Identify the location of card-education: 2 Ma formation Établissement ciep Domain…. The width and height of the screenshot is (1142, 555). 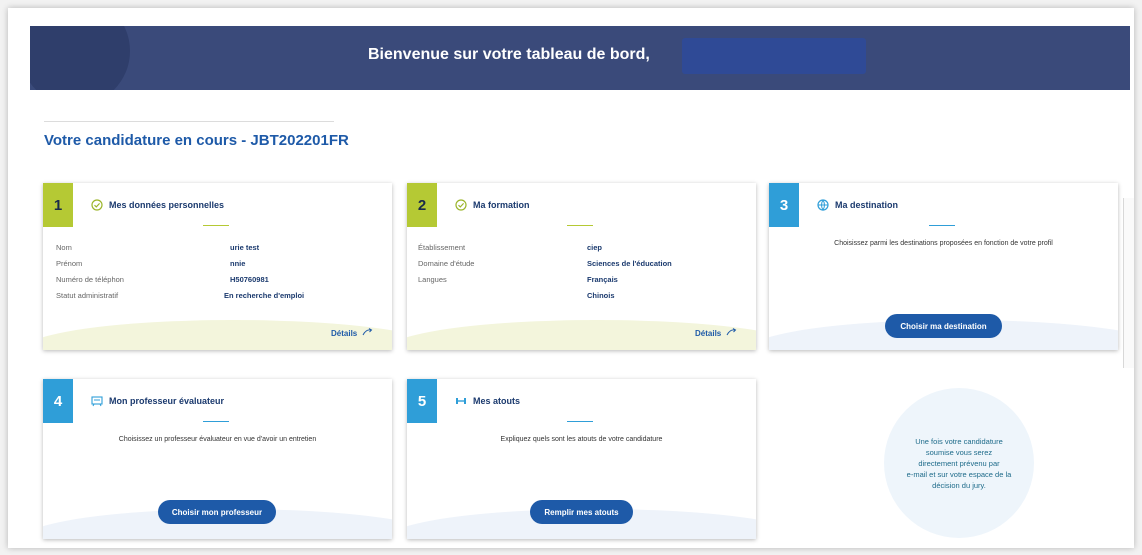
(581, 266).